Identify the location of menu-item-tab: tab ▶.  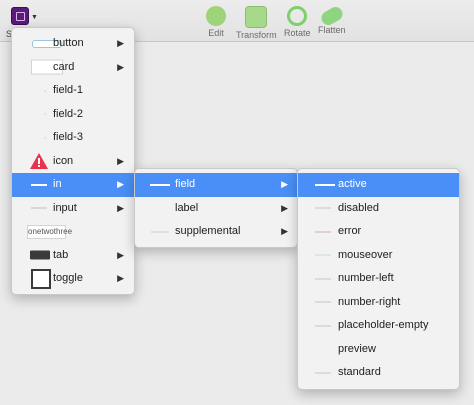
(73, 256).